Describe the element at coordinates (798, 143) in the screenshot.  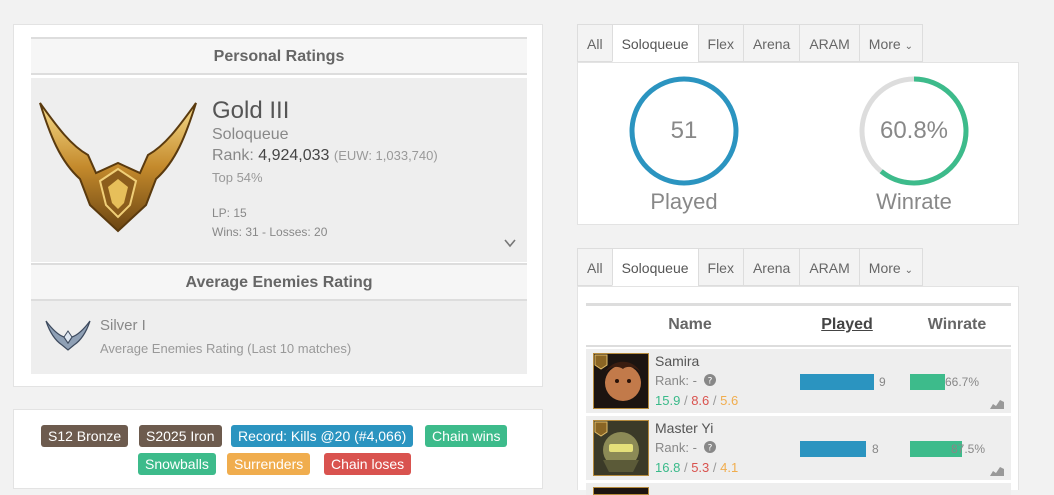
I see `stats-panel: 51 Played 60.8% Winrate` at that location.